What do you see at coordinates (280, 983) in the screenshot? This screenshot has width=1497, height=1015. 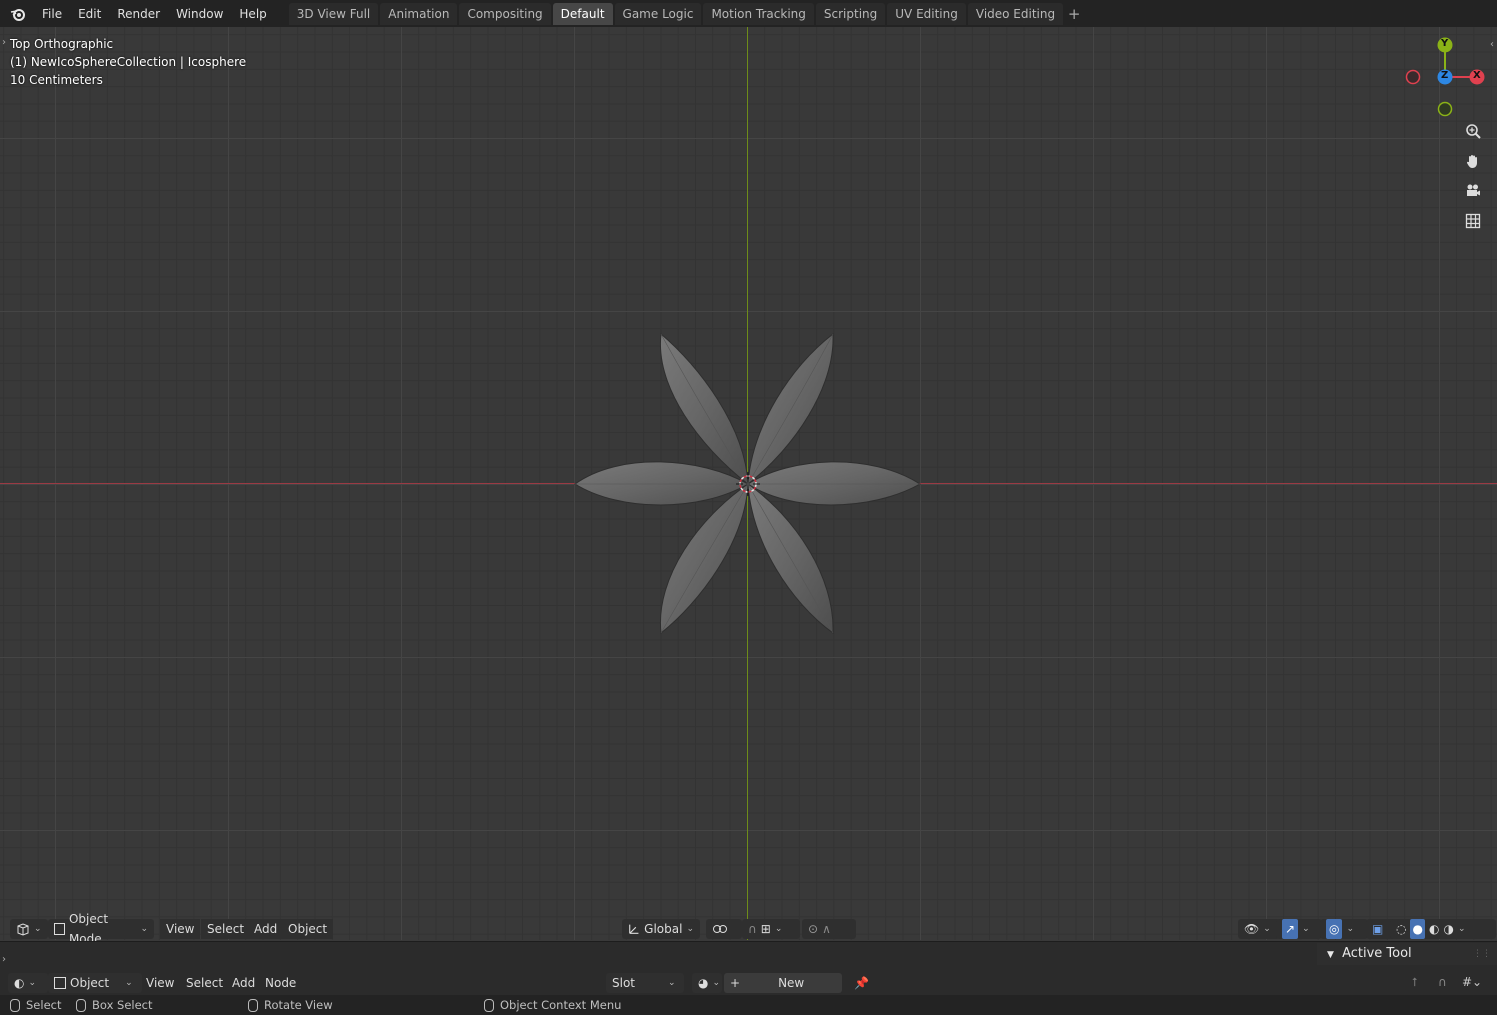 I see `node-menu: Node` at bounding box center [280, 983].